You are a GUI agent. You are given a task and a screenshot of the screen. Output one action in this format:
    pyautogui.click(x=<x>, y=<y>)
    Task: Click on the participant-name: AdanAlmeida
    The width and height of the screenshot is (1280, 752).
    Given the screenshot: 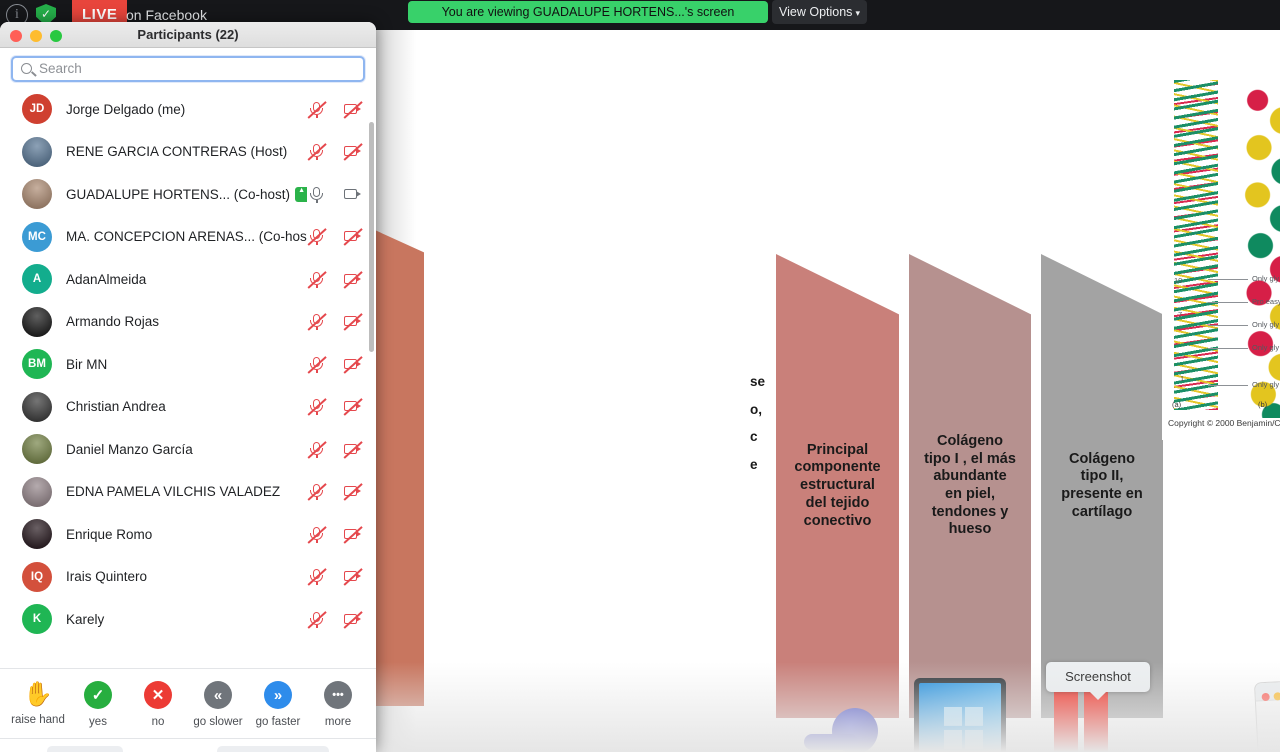 What is the action you would take?
    pyautogui.click(x=106, y=279)
    